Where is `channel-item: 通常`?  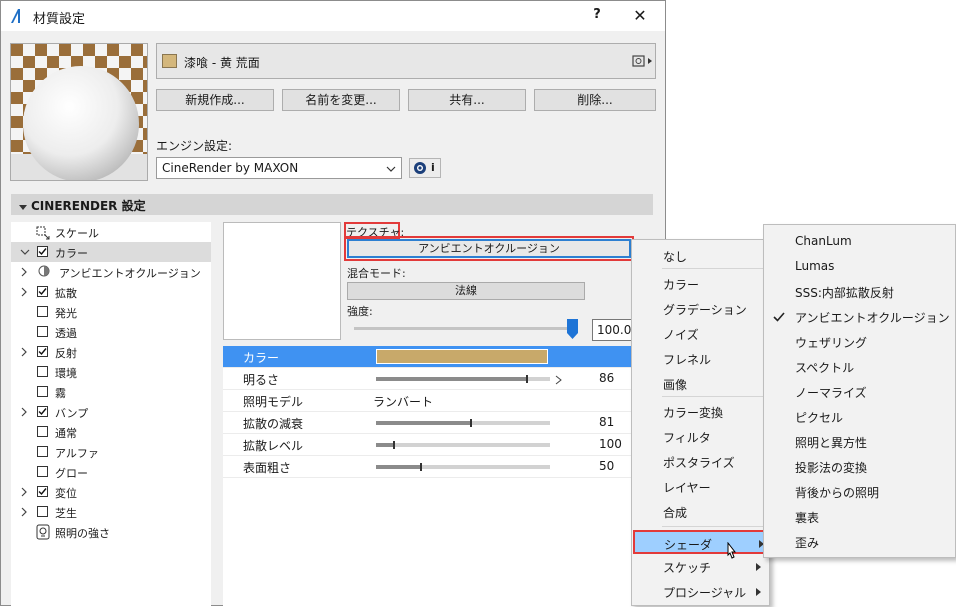 channel-item: 通常 is located at coordinates (111, 432).